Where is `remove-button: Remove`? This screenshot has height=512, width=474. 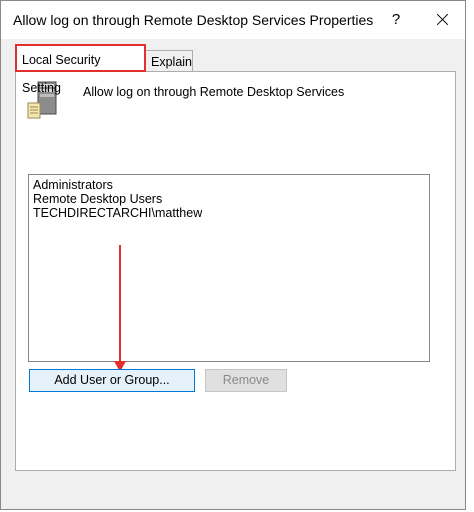 remove-button: Remove is located at coordinates (246, 380).